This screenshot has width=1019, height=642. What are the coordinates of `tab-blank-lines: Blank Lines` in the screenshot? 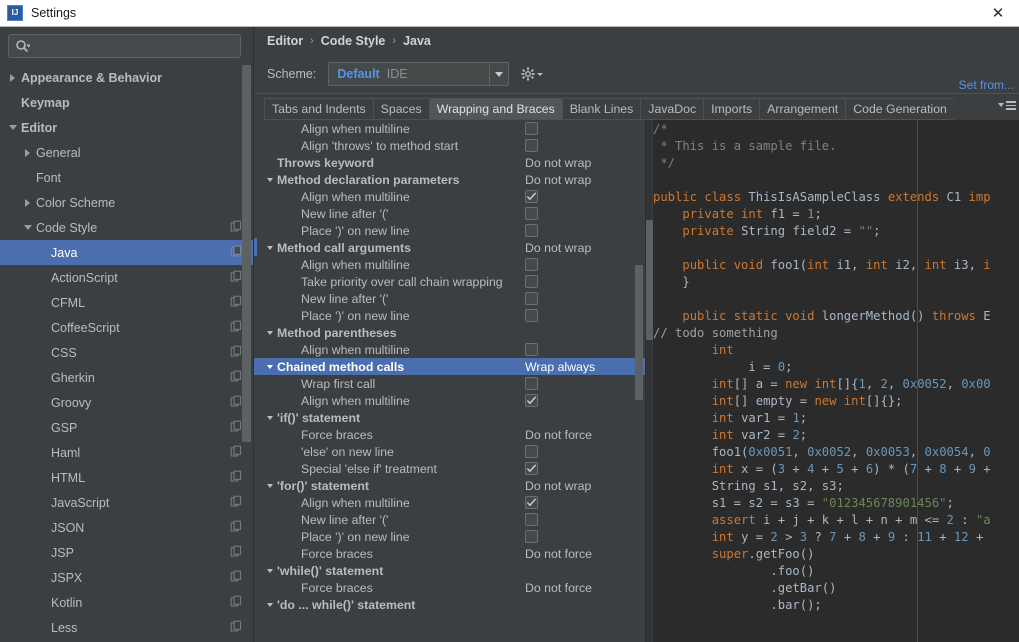 It's located at (601, 109).